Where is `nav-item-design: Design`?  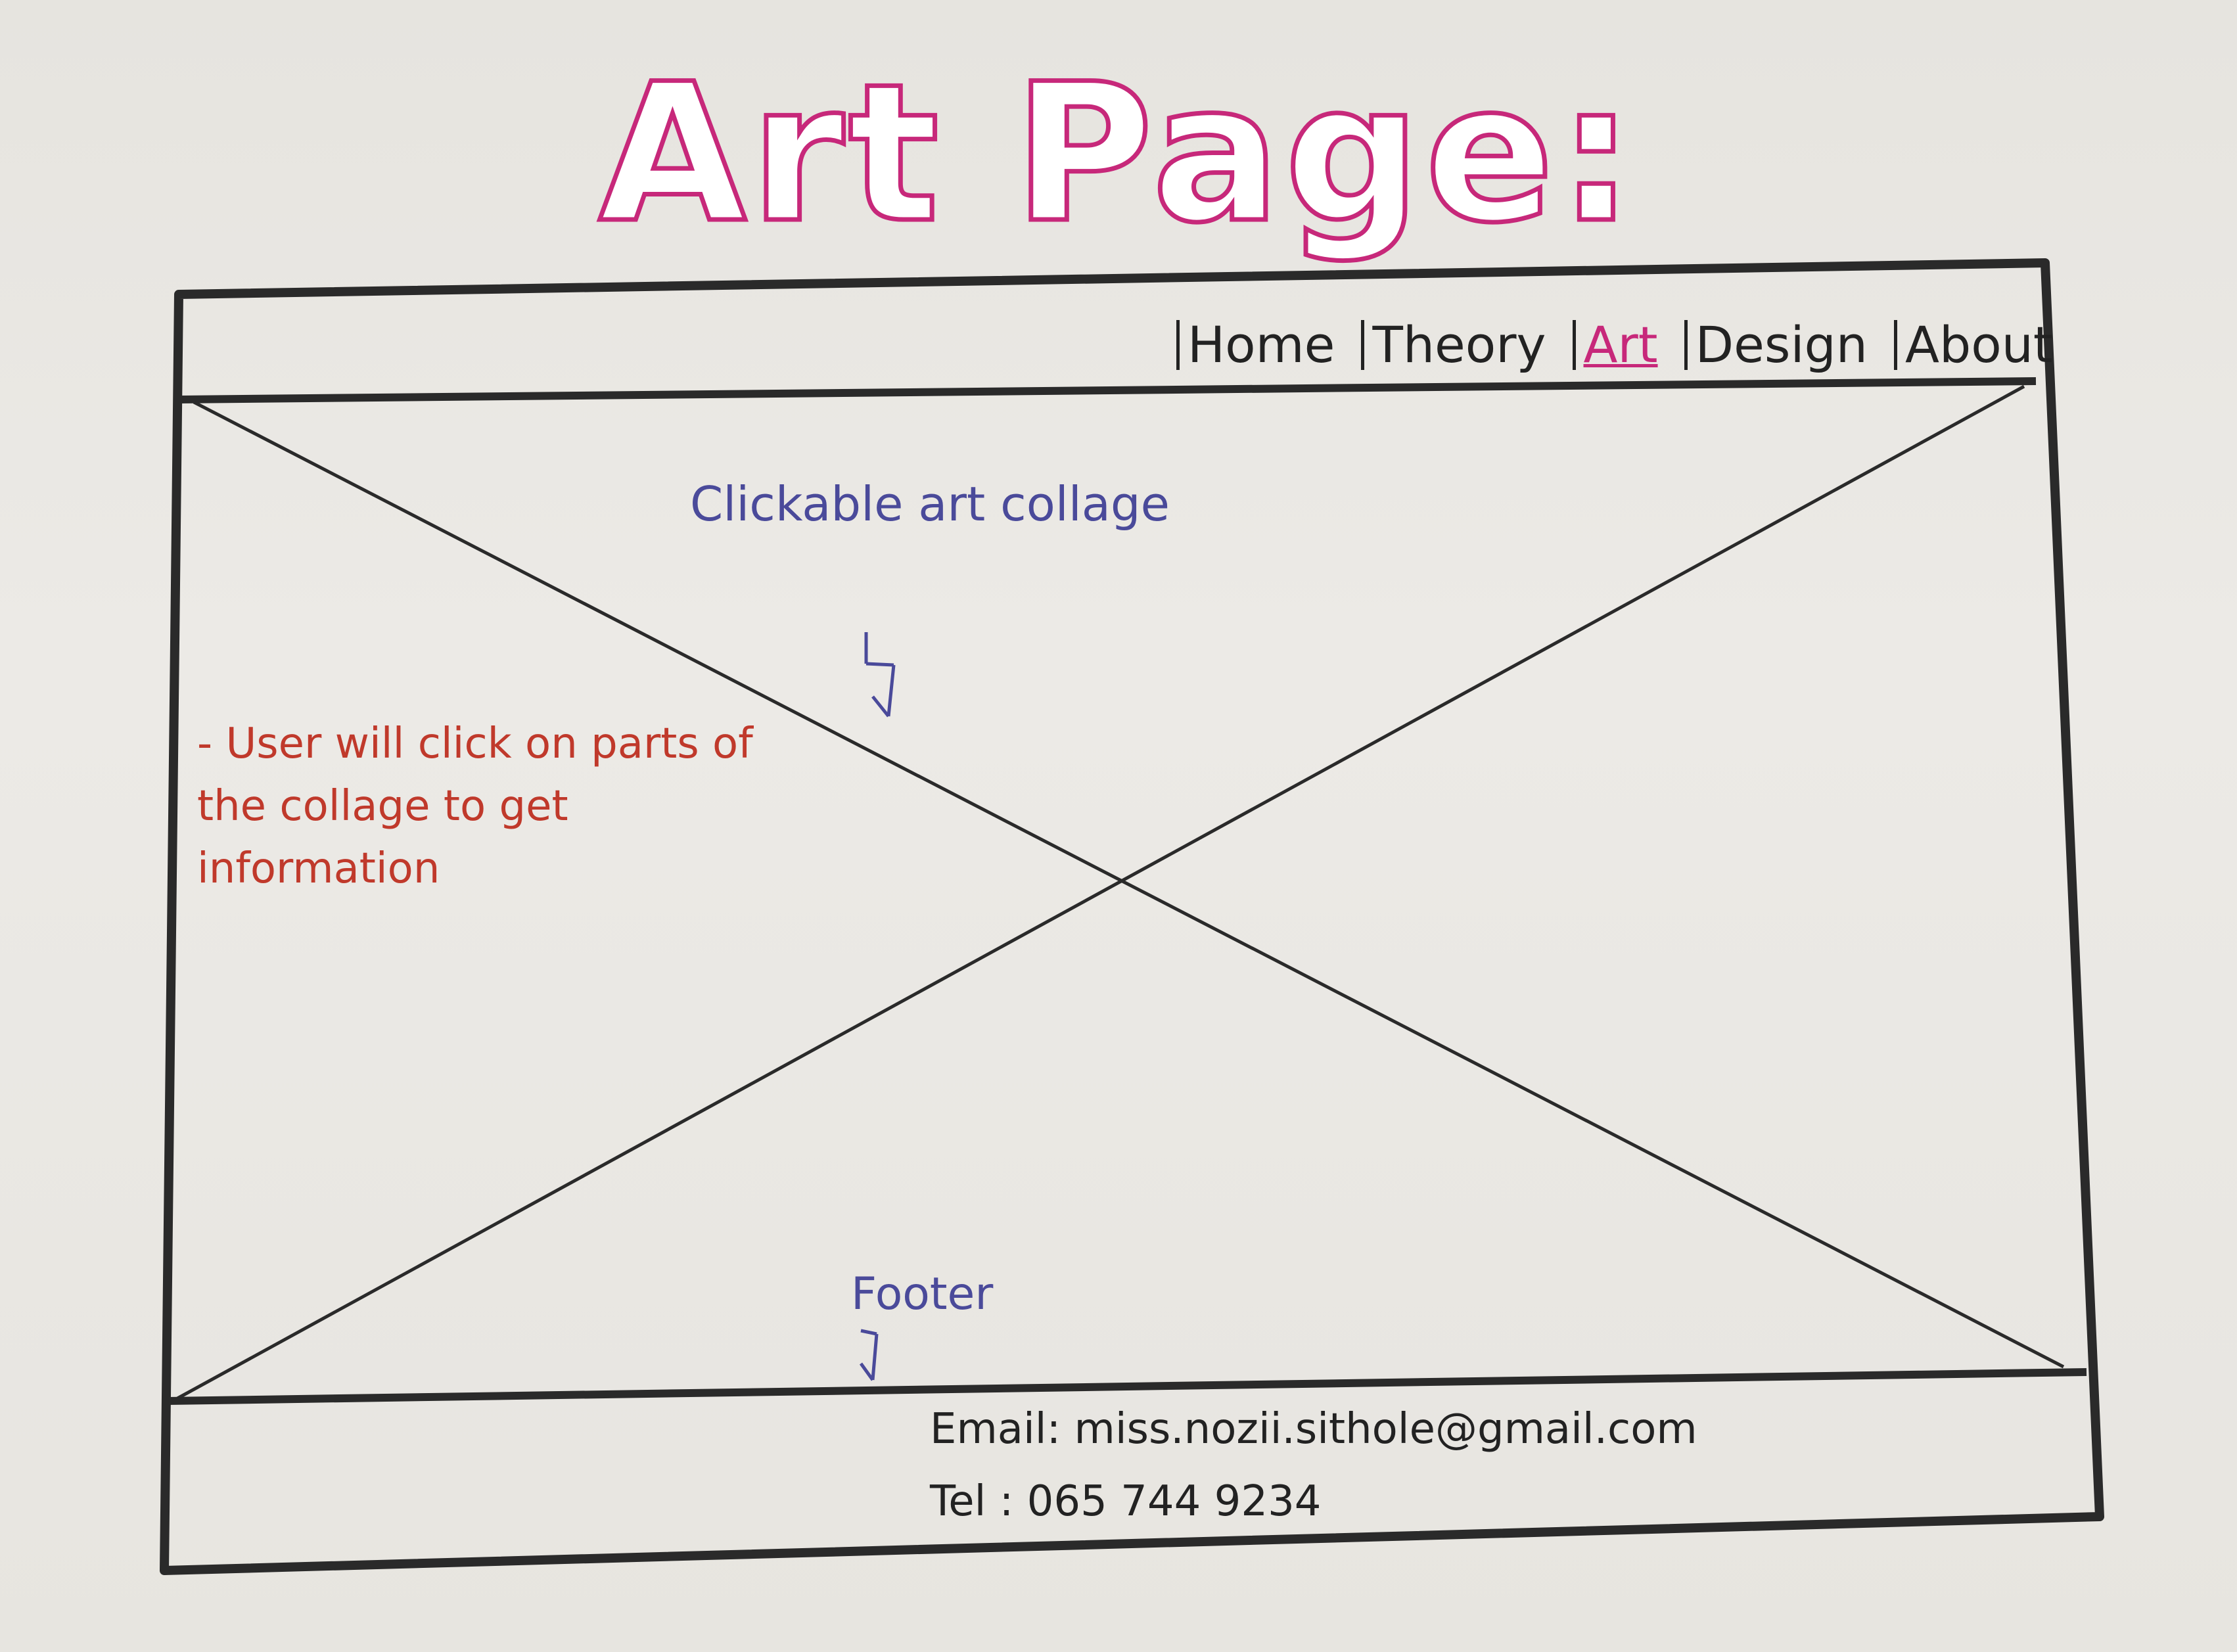
nav-item-design: Design is located at coordinates (1776, 345).